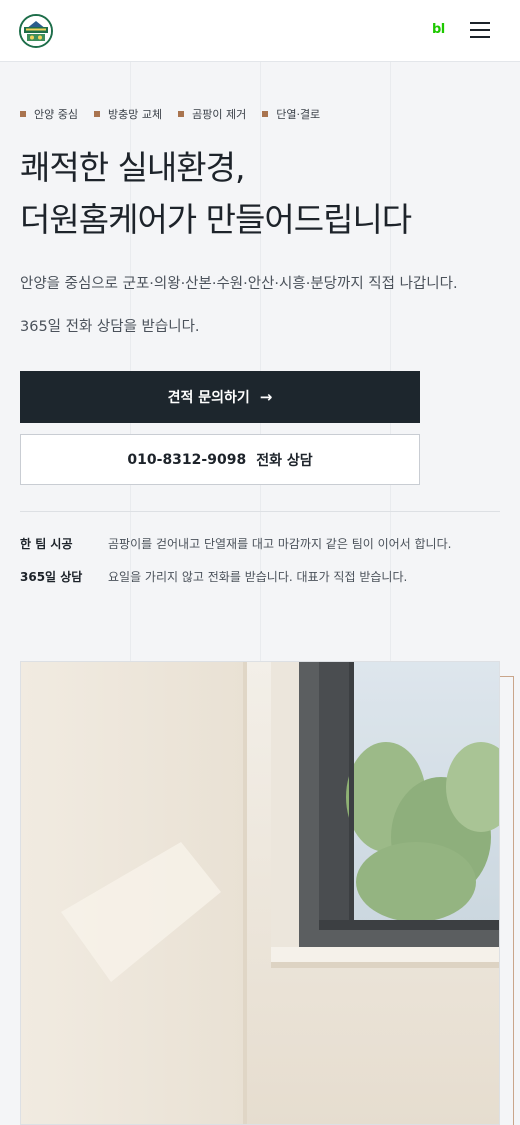 Image resolution: width=520 pixels, height=1125 pixels. What do you see at coordinates (507, 900) in the screenshot?
I see `photo-accent-frame` at bounding box center [507, 900].